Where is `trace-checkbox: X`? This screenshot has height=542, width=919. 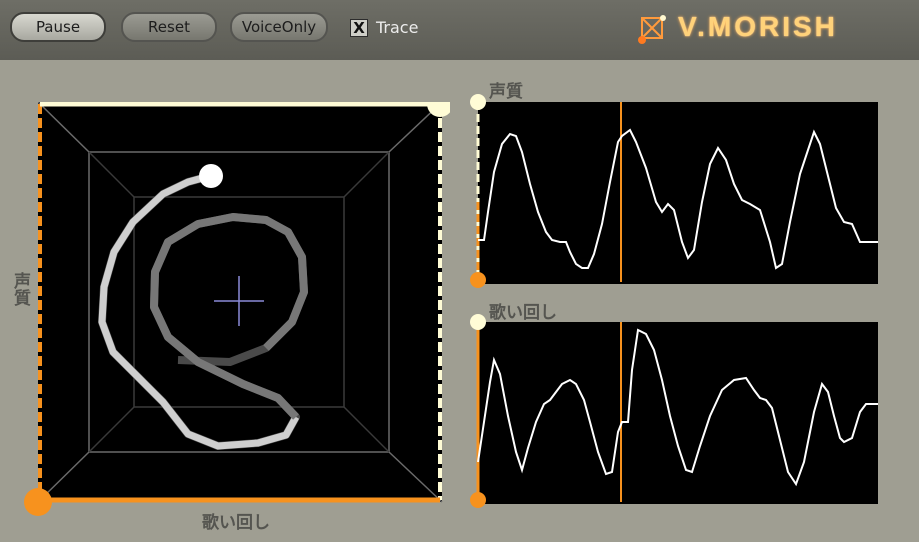
trace-checkbox: X is located at coordinates (359, 28).